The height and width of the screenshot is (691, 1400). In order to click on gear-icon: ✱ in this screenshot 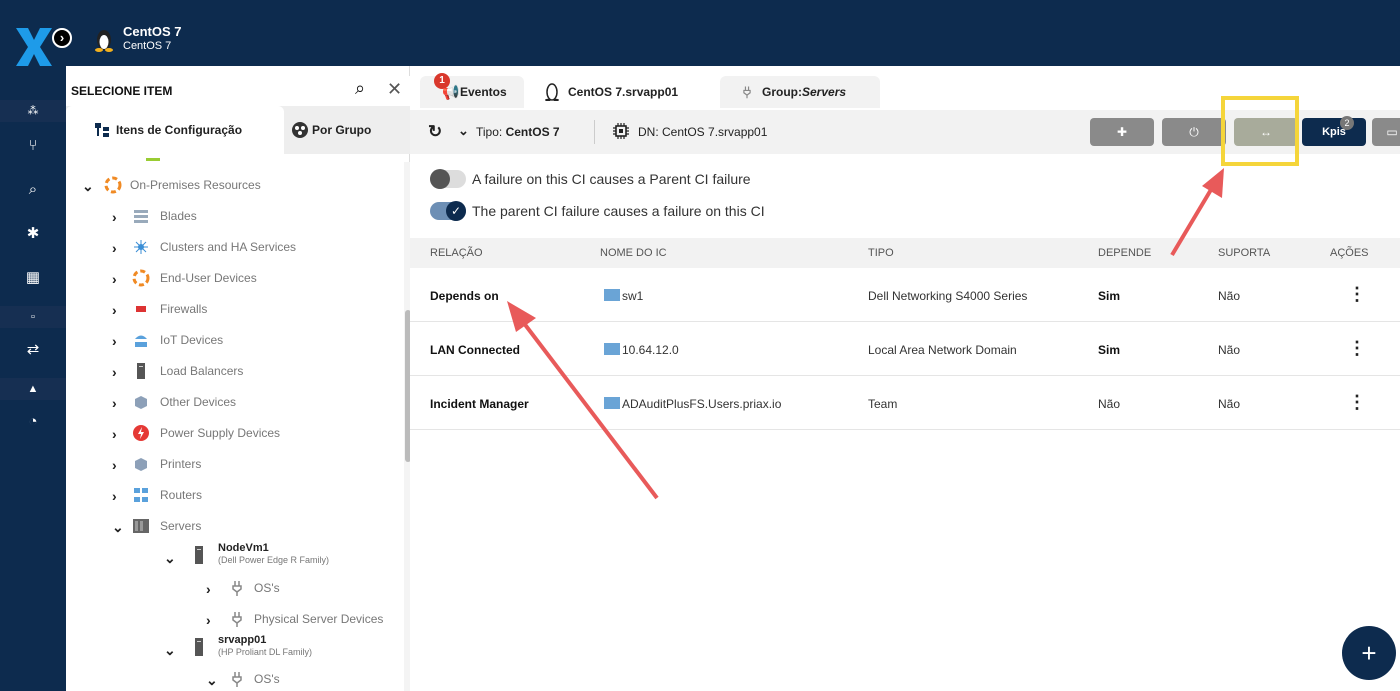, I will do `click(33, 234)`.